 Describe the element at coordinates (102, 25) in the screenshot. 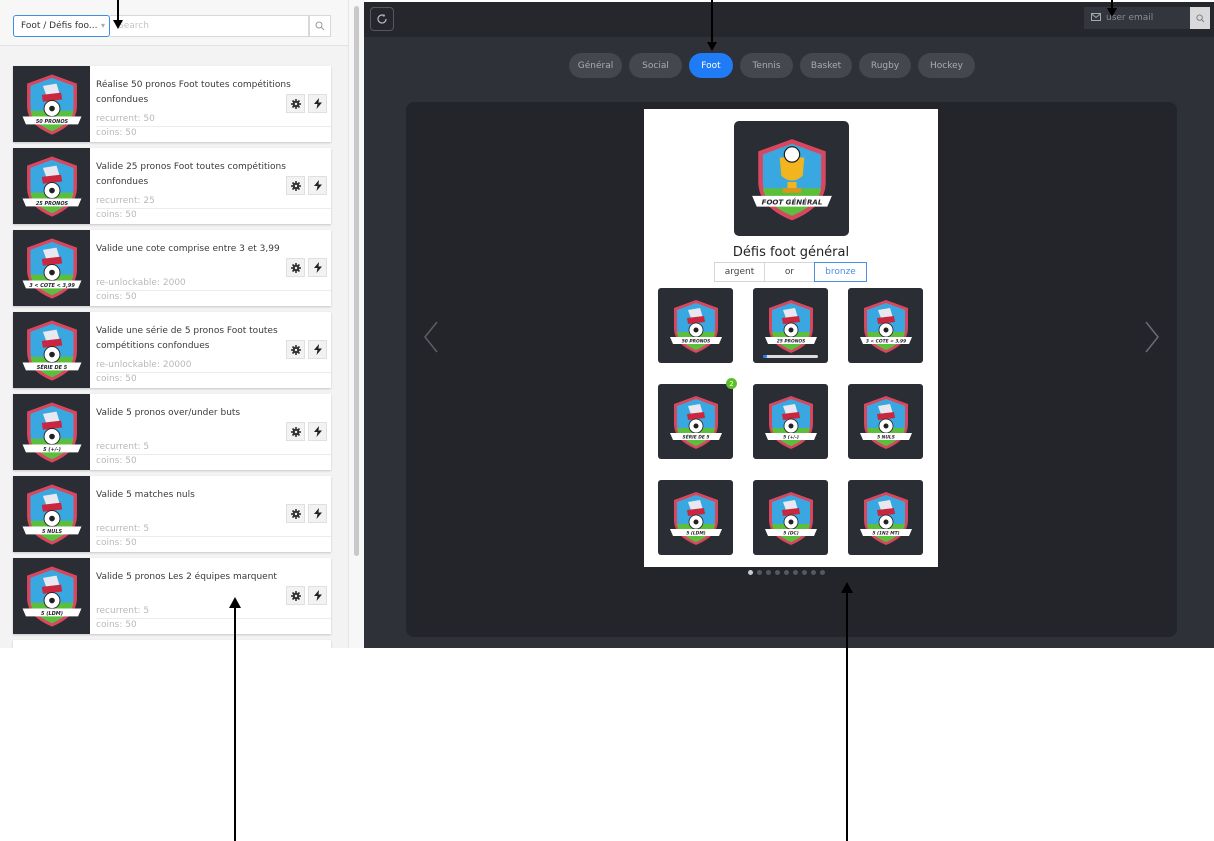

I see `chevron-down-icon: ▾` at that location.